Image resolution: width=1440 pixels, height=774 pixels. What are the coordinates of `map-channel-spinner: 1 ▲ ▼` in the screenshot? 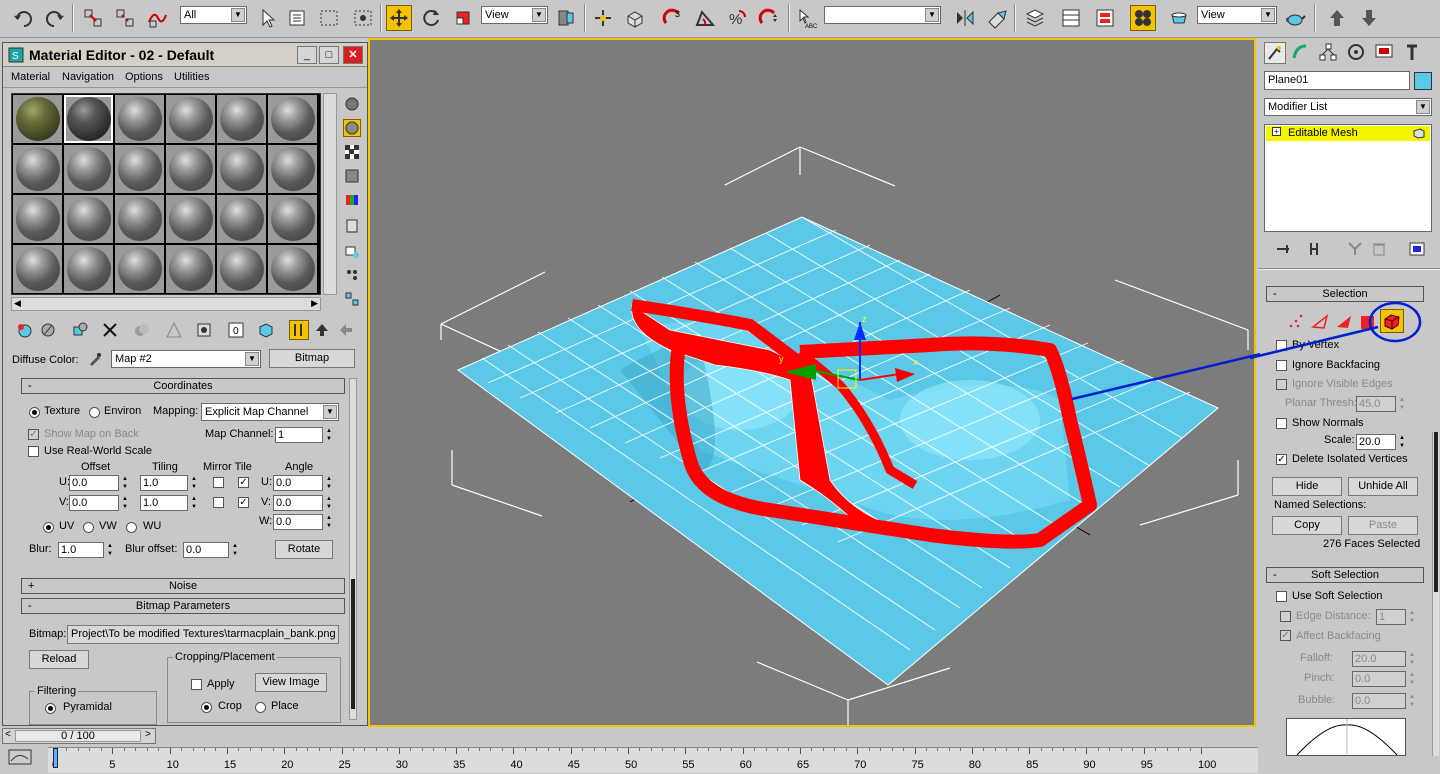 It's located at (303, 435).